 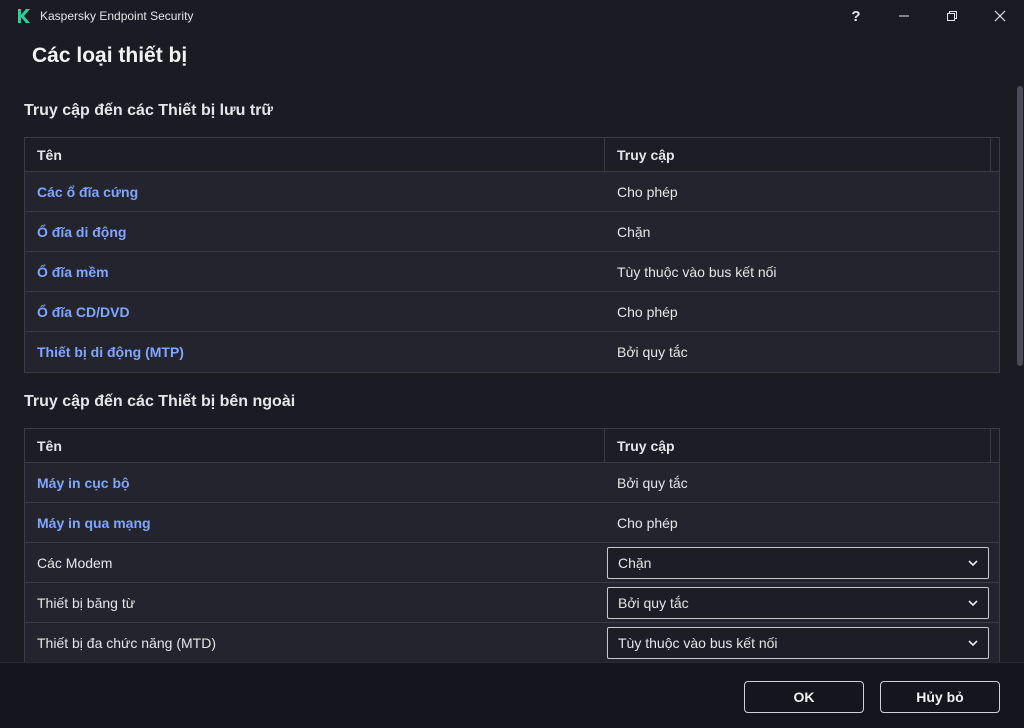 I want to click on external-section-title: Truy cập đến các Thiết bị bên ngoài, so click(x=160, y=401).